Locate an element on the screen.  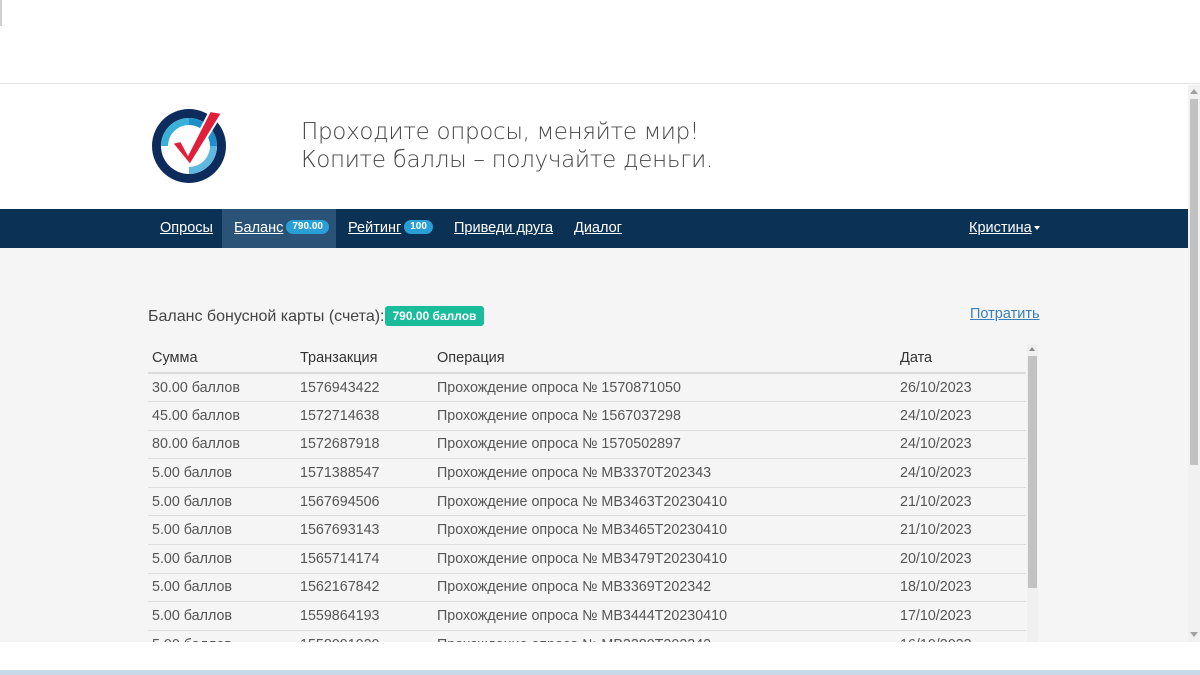
nav-refer-friend-label: Приведи друга is located at coordinates (504, 228).